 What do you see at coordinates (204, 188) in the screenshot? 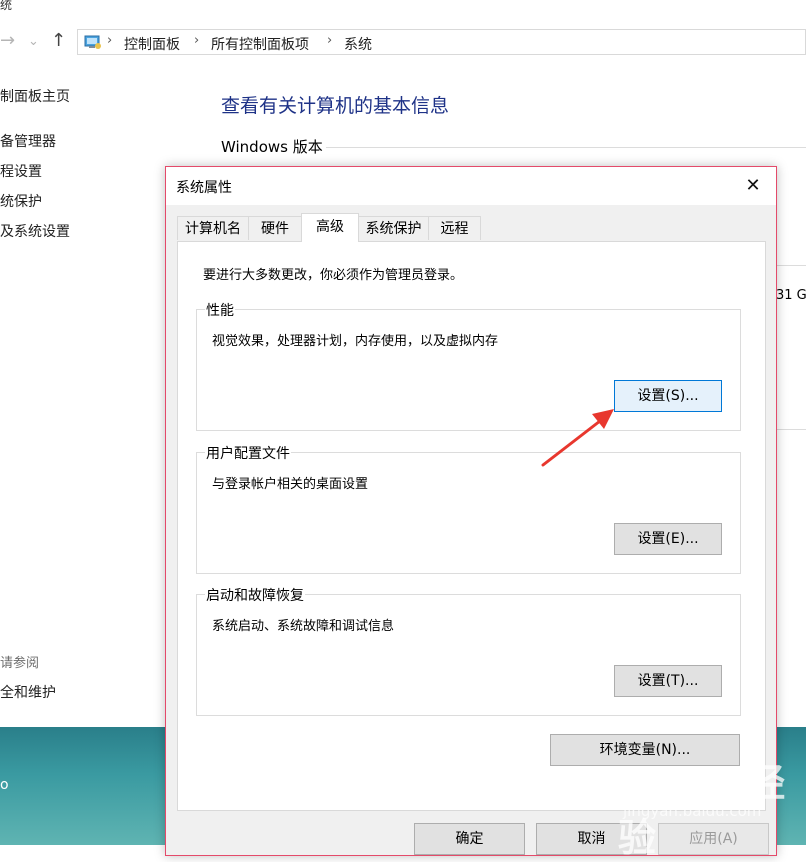
I see `dialog-title: 系统属性` at bounding box center [204, 188].